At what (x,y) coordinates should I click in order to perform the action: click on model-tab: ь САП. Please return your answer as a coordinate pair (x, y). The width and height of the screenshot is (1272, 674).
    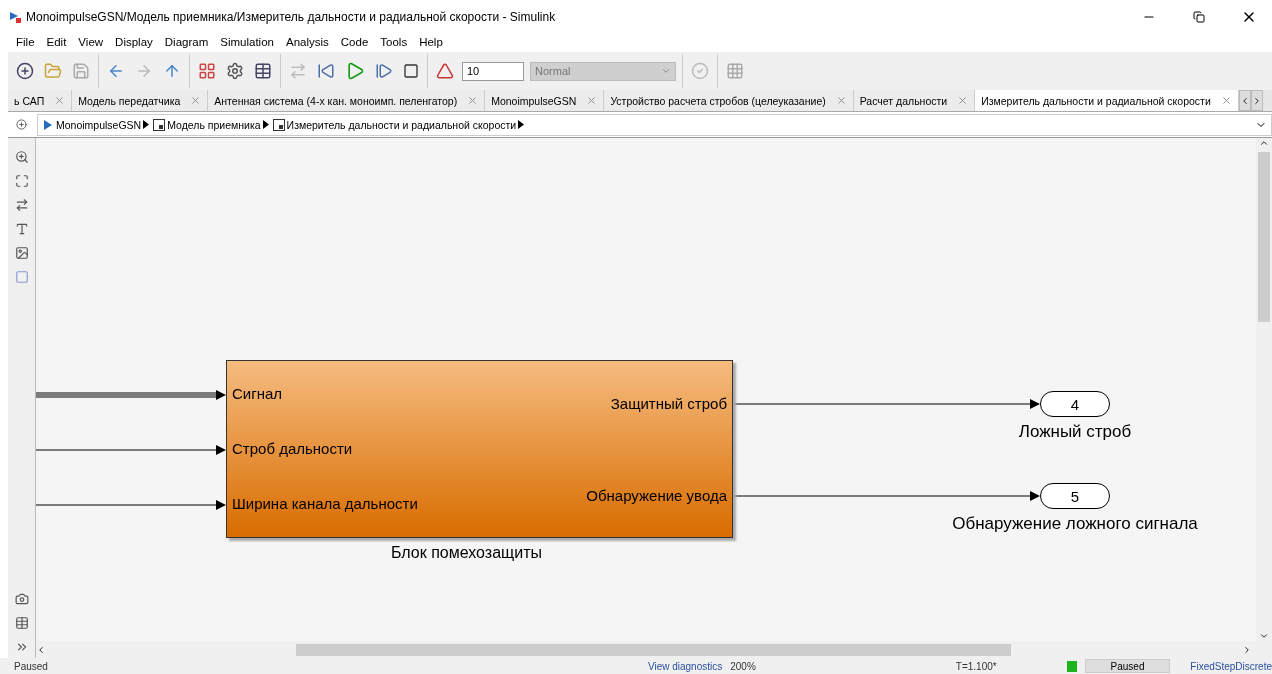
    Looking at the image, I should click on (40, 100).